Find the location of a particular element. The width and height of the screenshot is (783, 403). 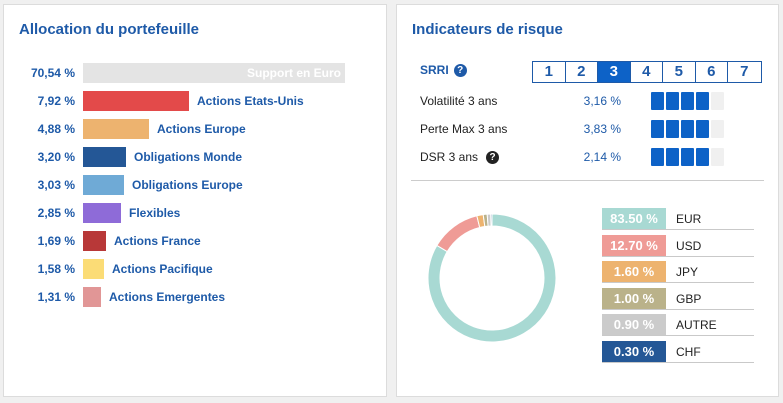

risk-name: Volatilité 3 ans is located at coordinates (458, 101).